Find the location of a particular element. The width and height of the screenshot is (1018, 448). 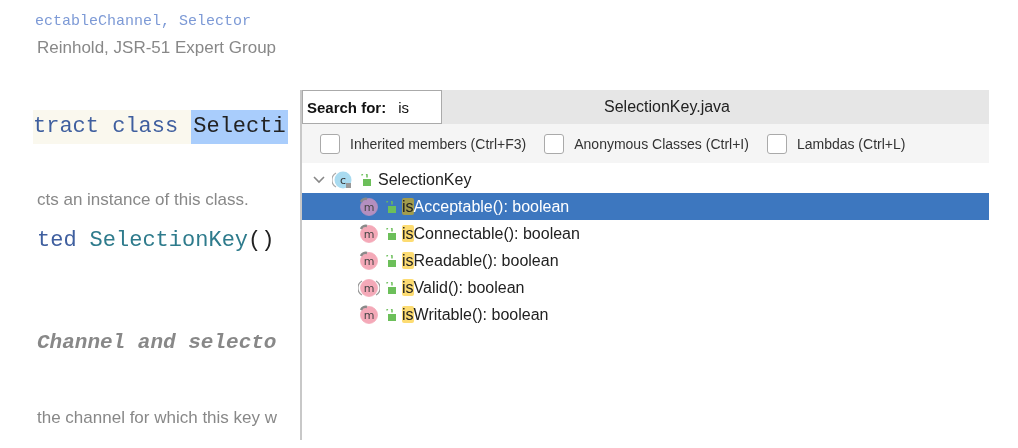

section-heading: Channel and selecto is located at coordinates (157, 342).